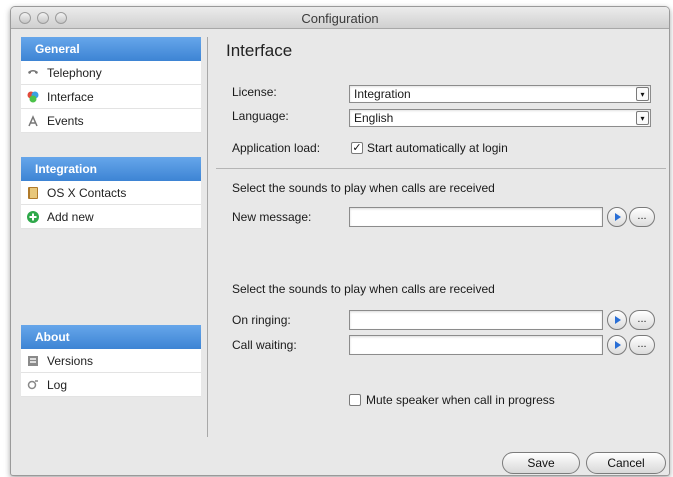 The width and height of the screenshot is (673, 477). I want to click on on-ringing-label: On ringing:, so click(261, 320).